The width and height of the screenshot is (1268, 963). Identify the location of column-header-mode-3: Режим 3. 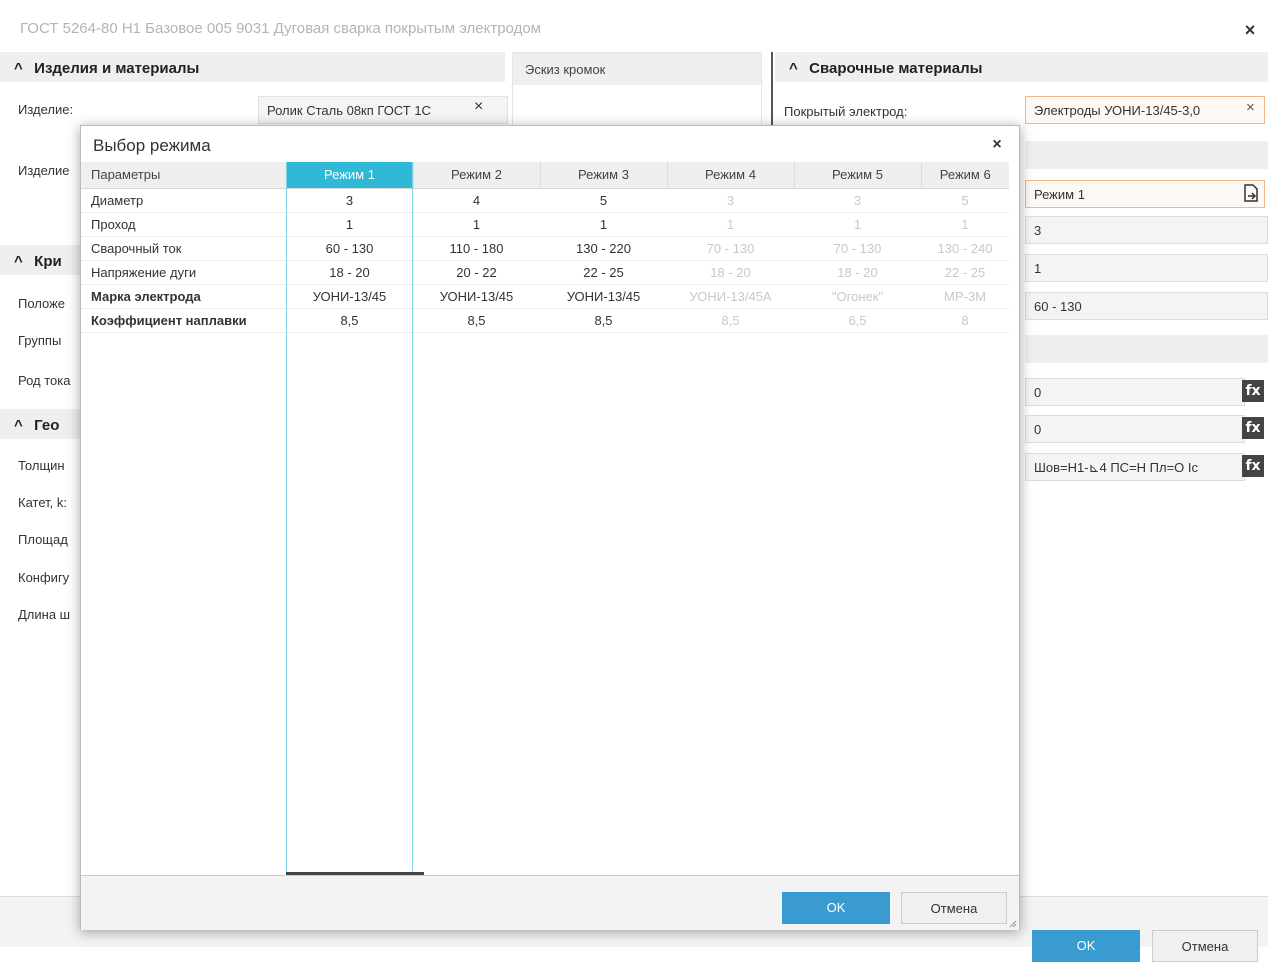
(604, 175).